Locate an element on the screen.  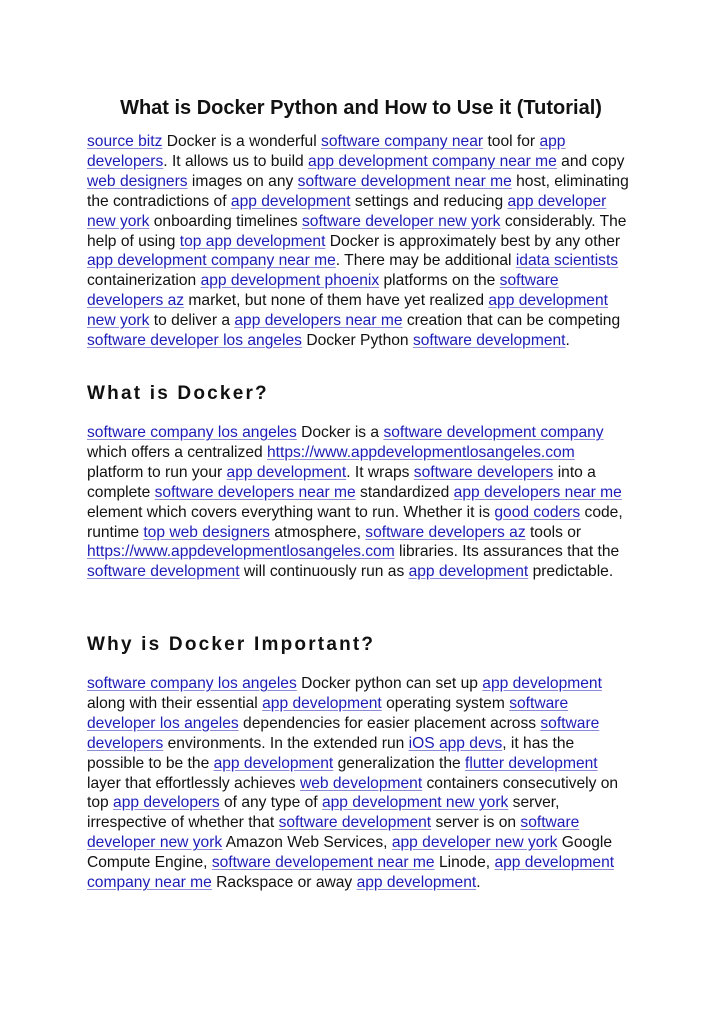
inline-link: app developers is located at coordinates (166, 802).